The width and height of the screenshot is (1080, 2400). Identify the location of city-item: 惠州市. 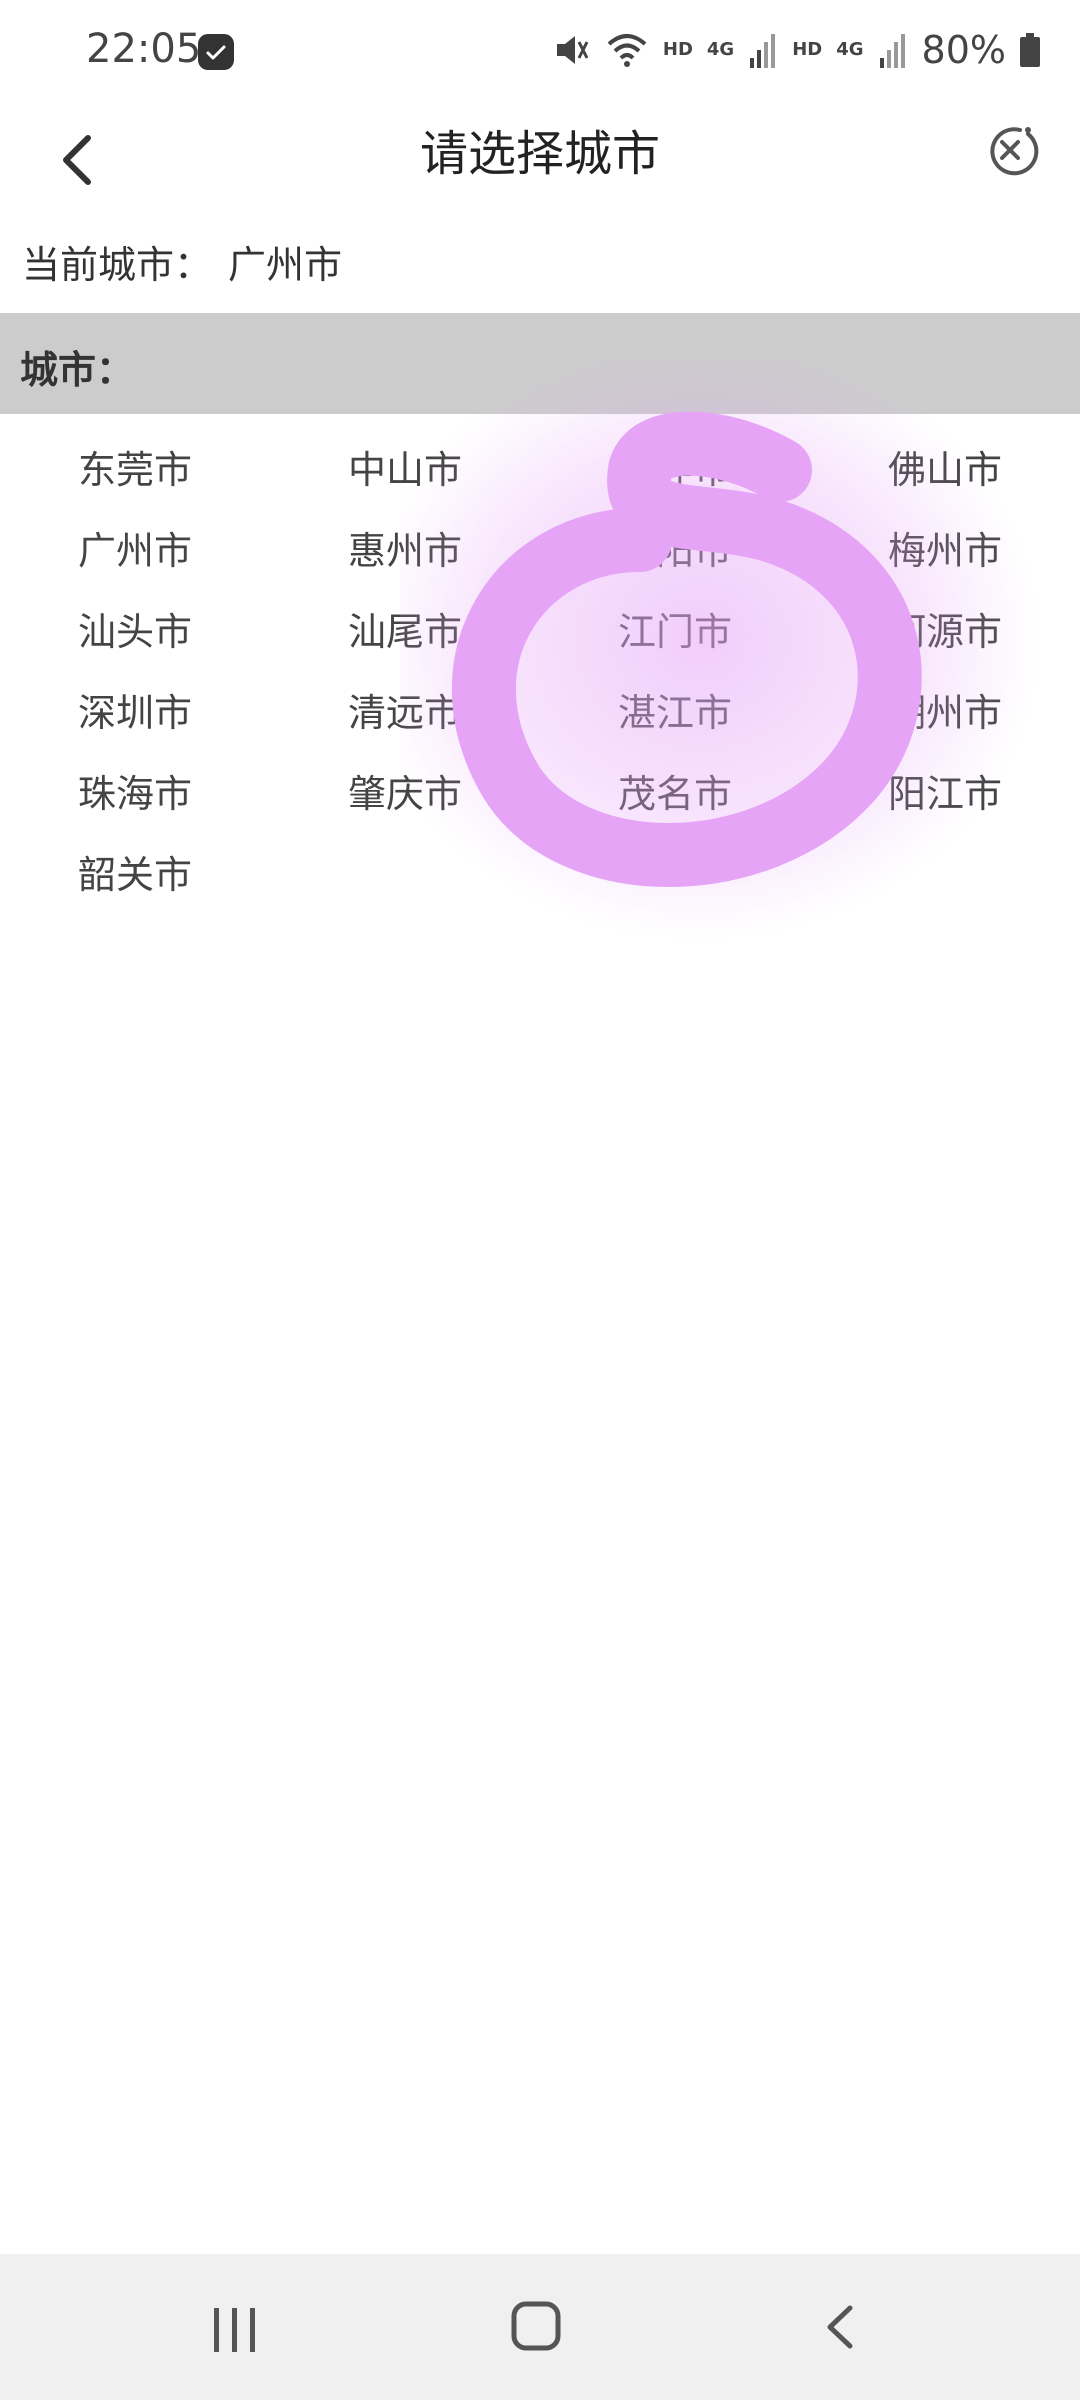
(405, 551).